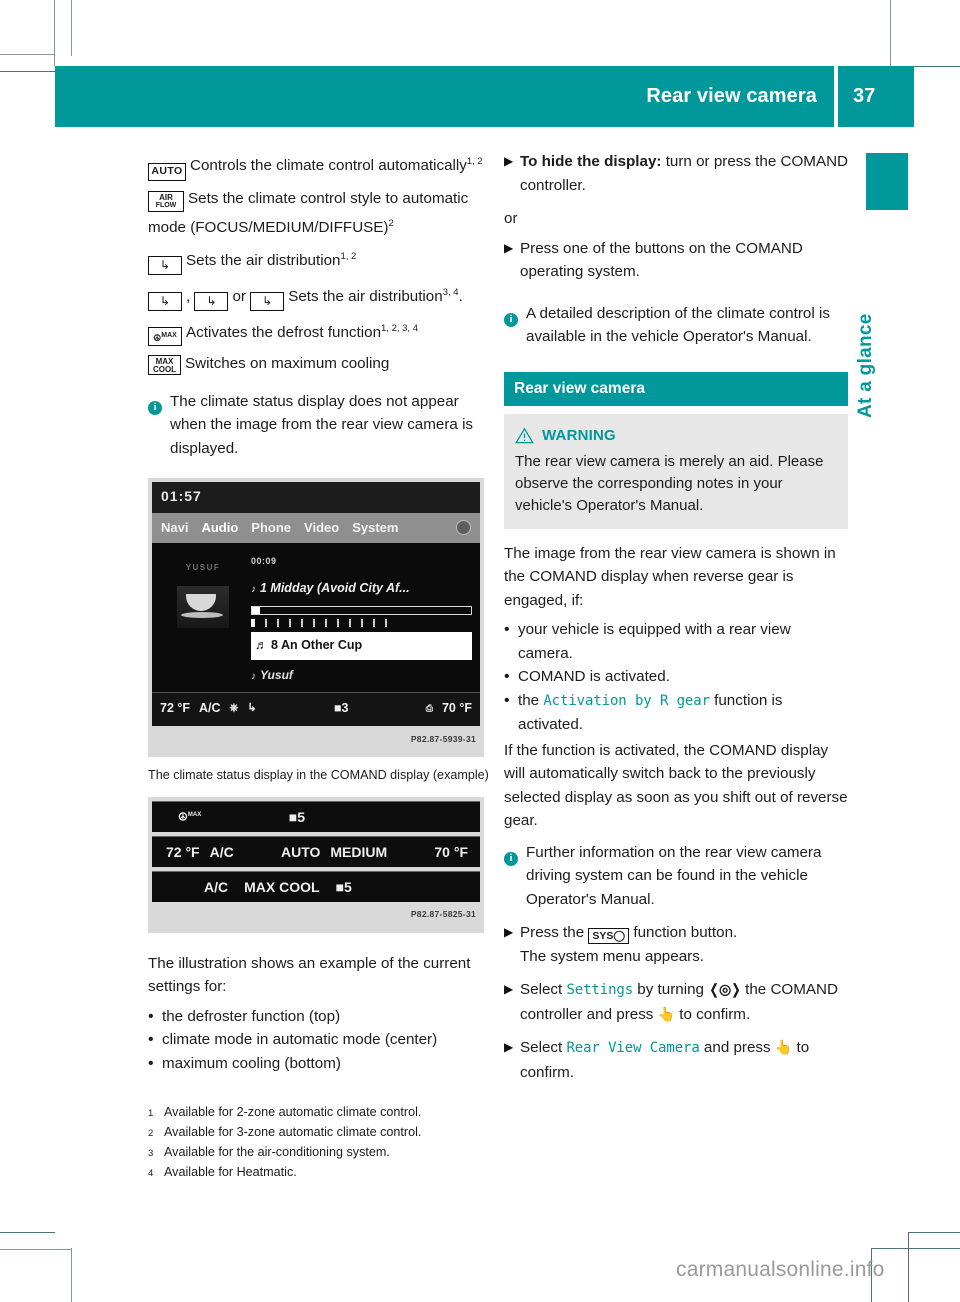 This screenshot has width=960, height=1302. Describe the element at coordinates (216, 886) in the screenshot. I see `maxcool-bar-ac: A/C` at that location.